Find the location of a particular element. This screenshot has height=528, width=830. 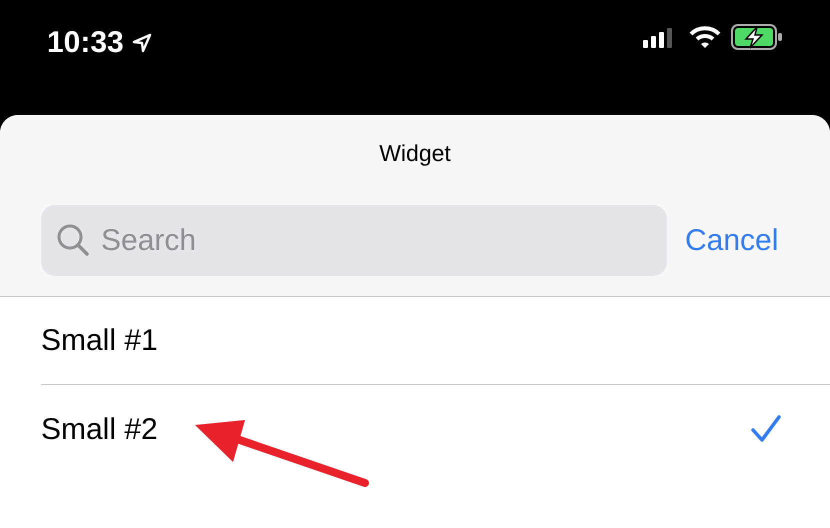

wifi-icon is located at coordinates (705, 37).